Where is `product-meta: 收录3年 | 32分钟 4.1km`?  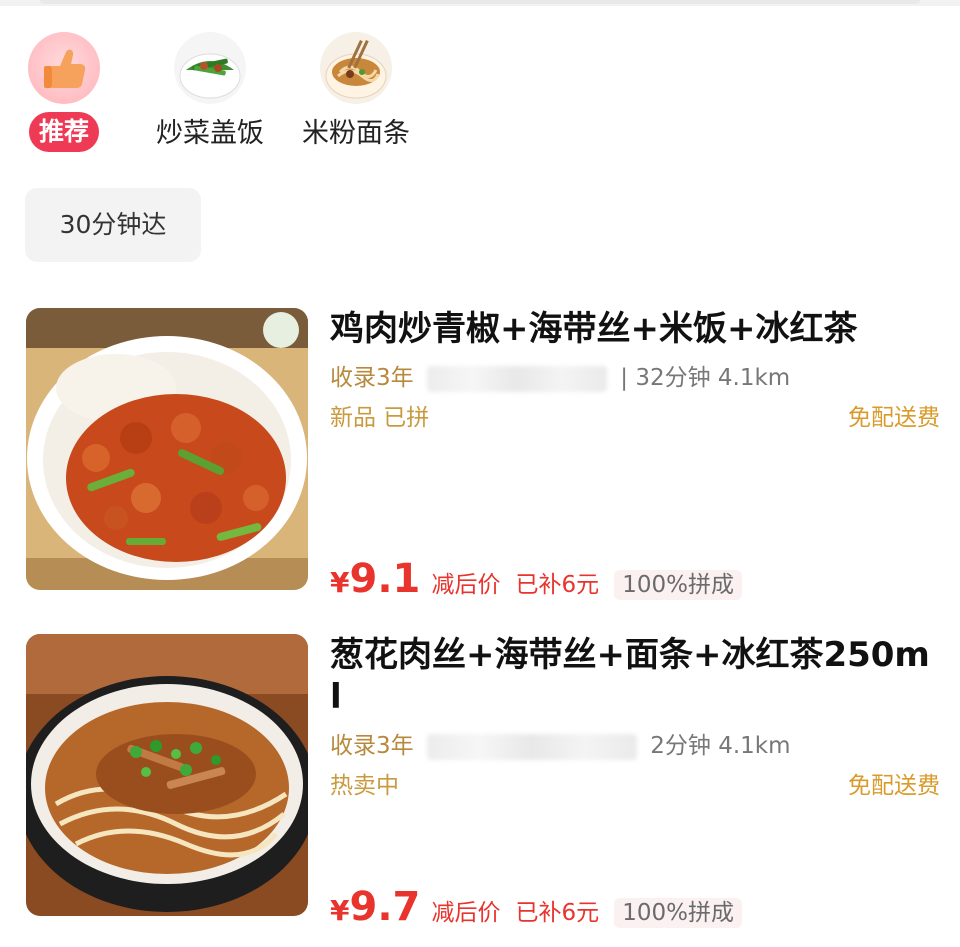 product-meta: 收录3年 | 32分钟 4.1km is located at coordinates (635, 378).